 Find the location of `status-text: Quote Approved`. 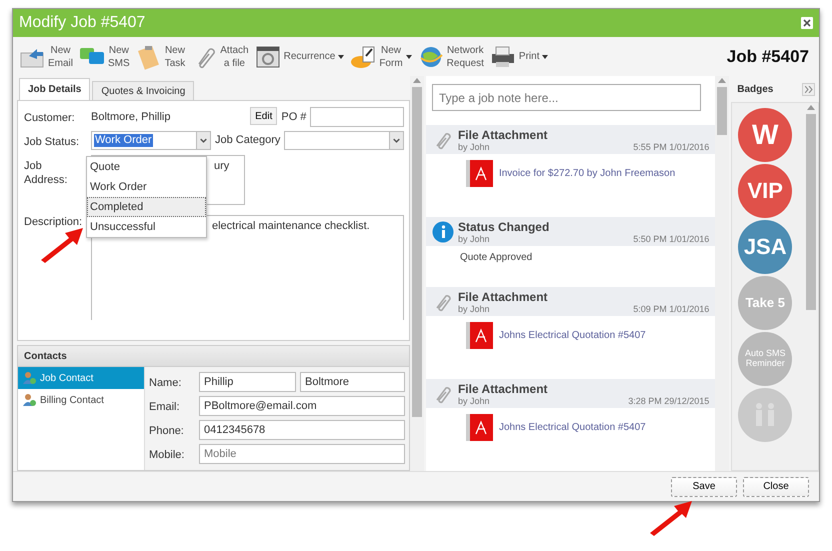

status-text: Quote Approved is located at coordinates (496, 257).